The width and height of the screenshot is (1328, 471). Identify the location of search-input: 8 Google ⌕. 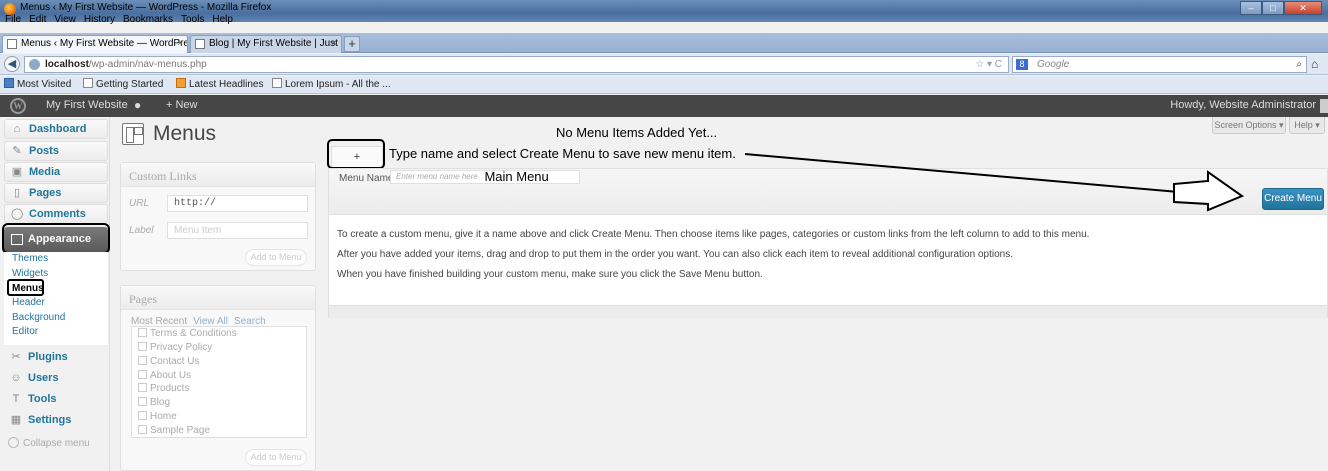
(1159, 64).